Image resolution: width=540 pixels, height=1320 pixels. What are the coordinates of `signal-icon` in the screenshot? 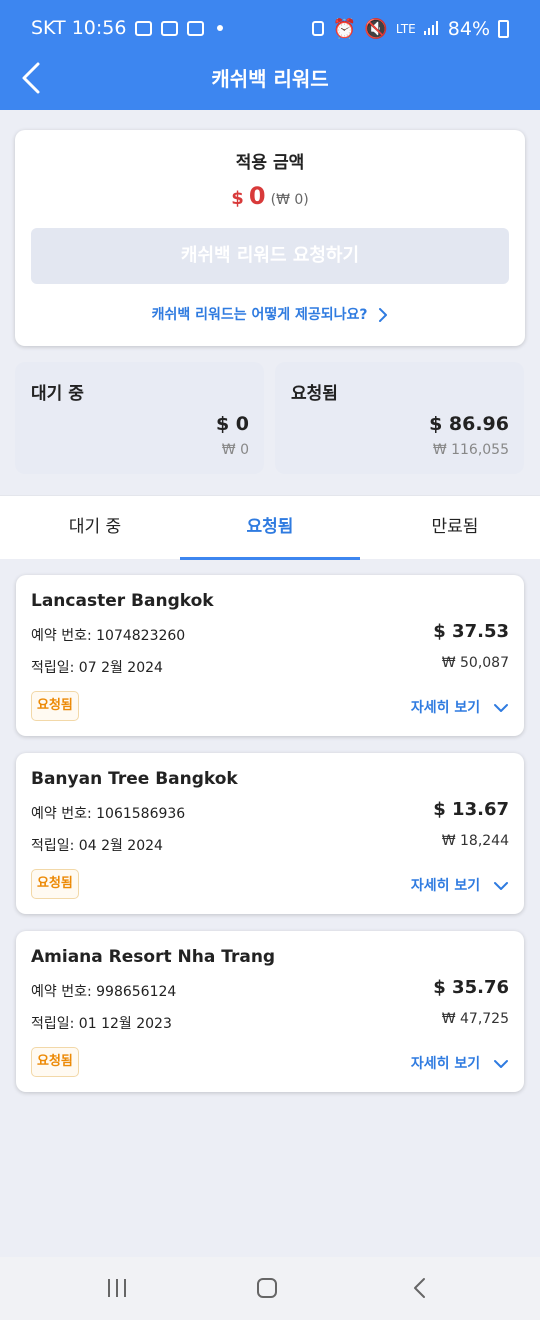 It's located at (431, 29).